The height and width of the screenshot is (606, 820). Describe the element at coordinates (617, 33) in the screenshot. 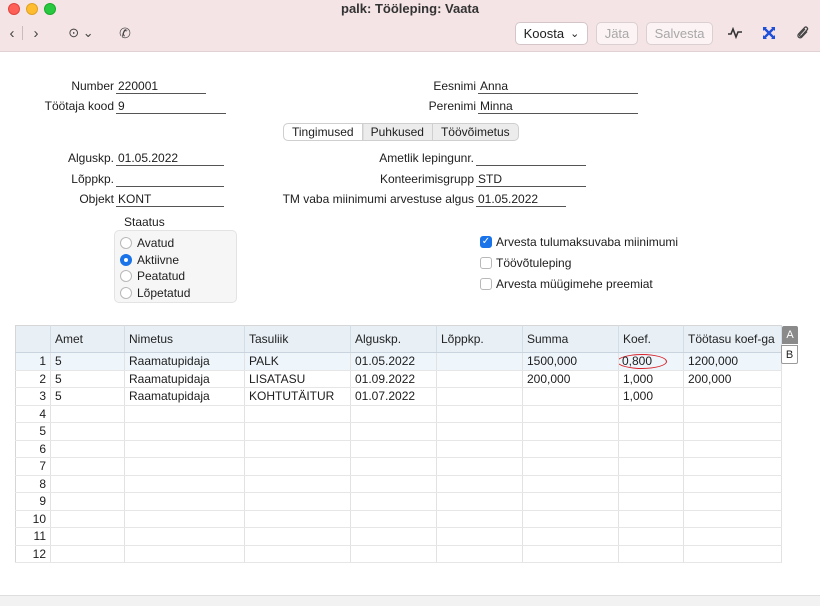

I see `jata-button: Jäta` at that location.